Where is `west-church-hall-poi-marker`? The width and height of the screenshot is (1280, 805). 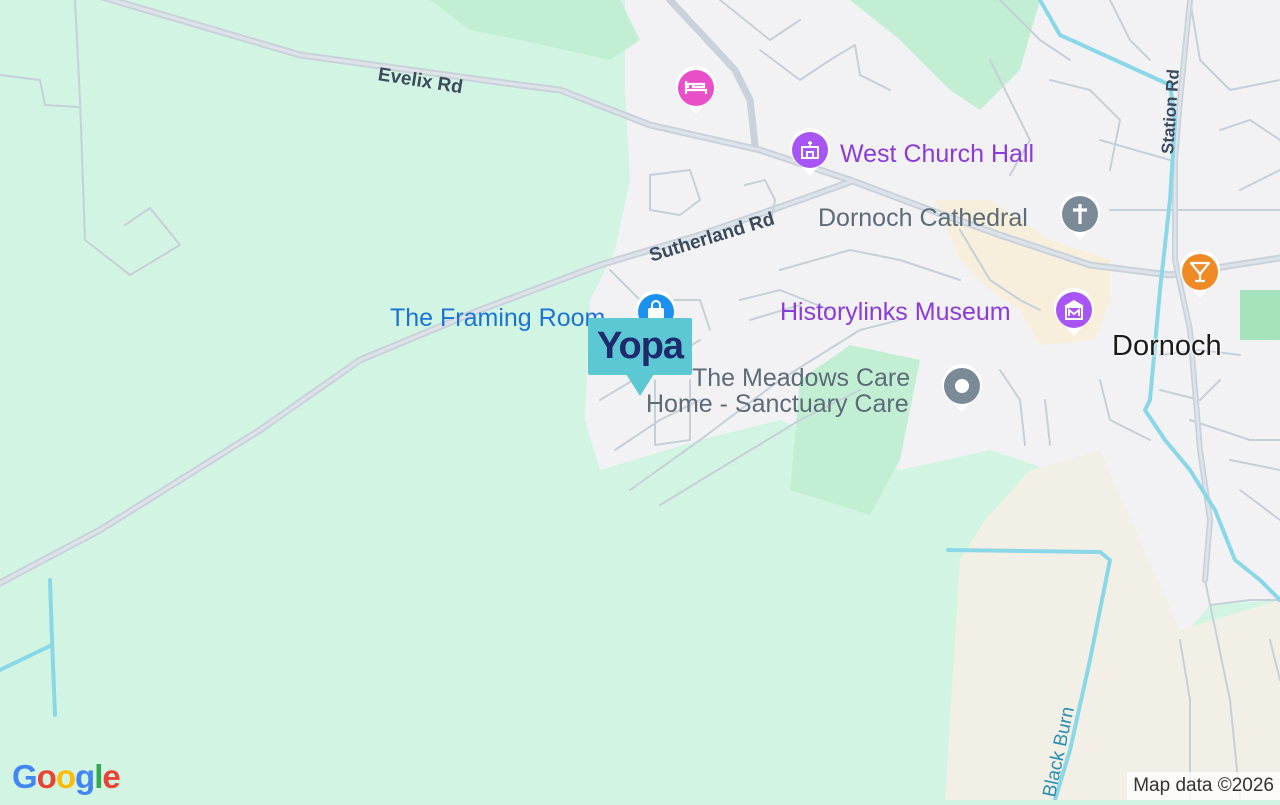
west-church-hall-poi-marker is located at coordinates (810, 153).